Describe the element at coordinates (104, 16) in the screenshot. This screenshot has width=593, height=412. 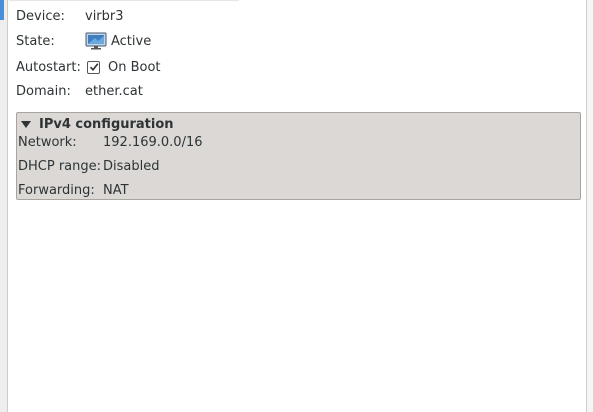
I see `device-value: virbr3` at that location.